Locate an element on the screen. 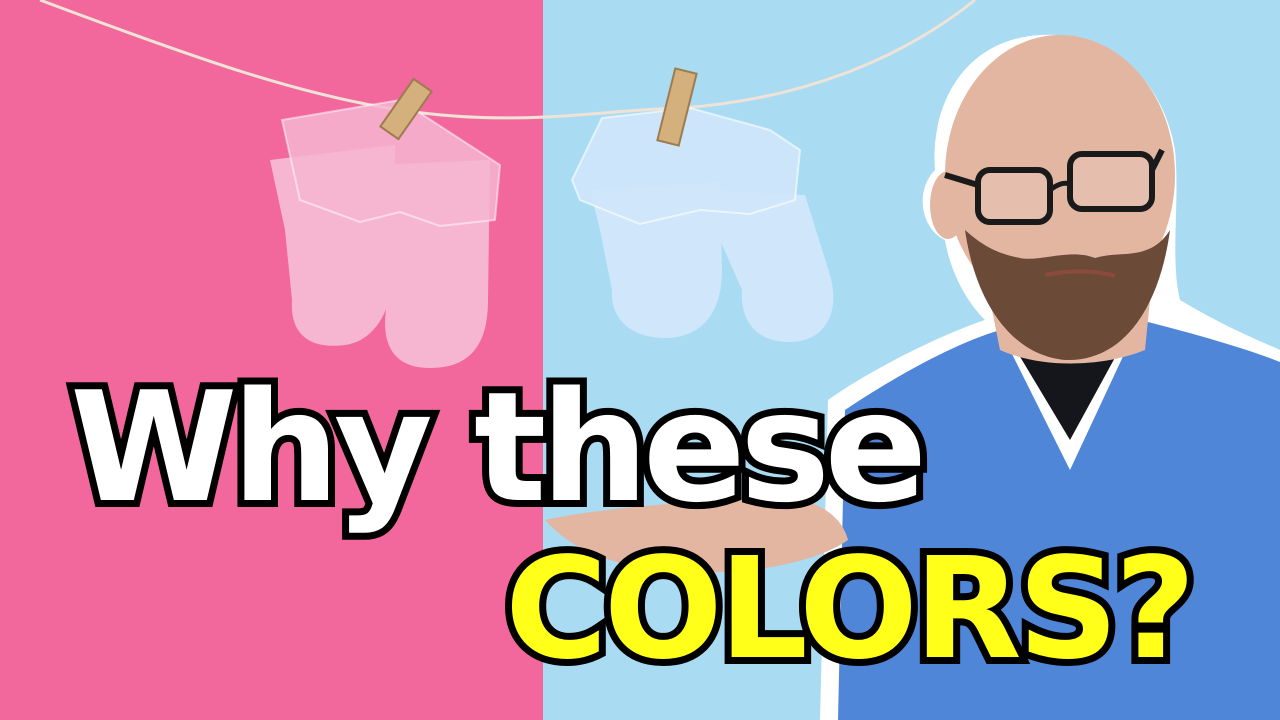 Image resolution: width=1280 pixels, height=720 pixels. clothesline is located at coordinates (507, 60).